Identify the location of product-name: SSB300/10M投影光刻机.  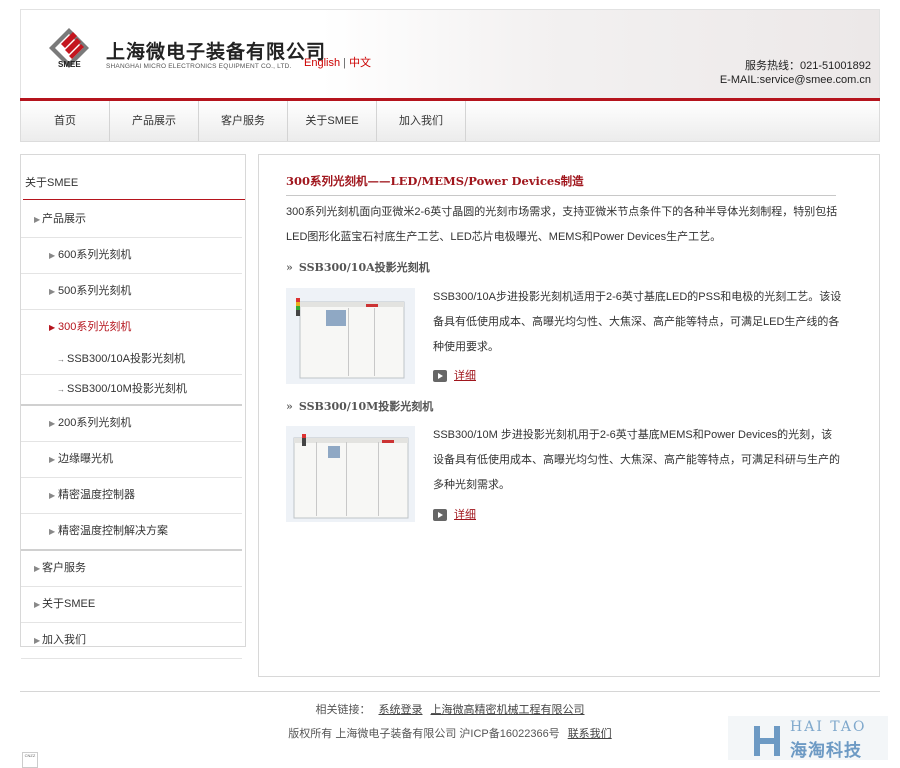
(366, 406).